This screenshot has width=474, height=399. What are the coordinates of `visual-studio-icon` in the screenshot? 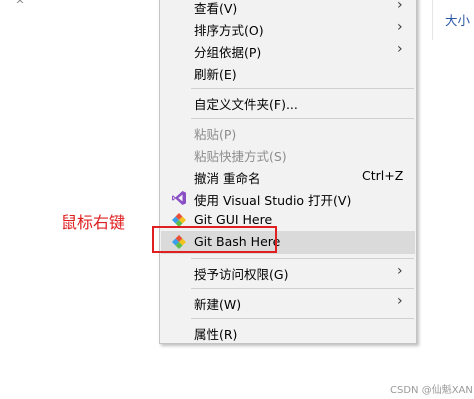 It's located at (179, 198).